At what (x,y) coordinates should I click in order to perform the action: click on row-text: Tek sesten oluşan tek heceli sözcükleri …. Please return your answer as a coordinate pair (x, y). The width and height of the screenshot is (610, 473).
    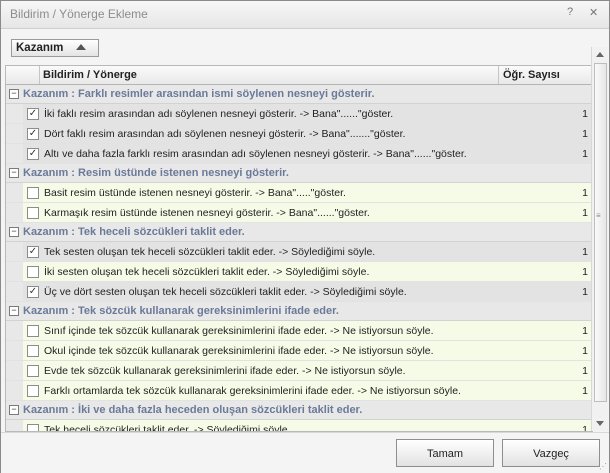
    Looking at the image, I should click on (210, 252).